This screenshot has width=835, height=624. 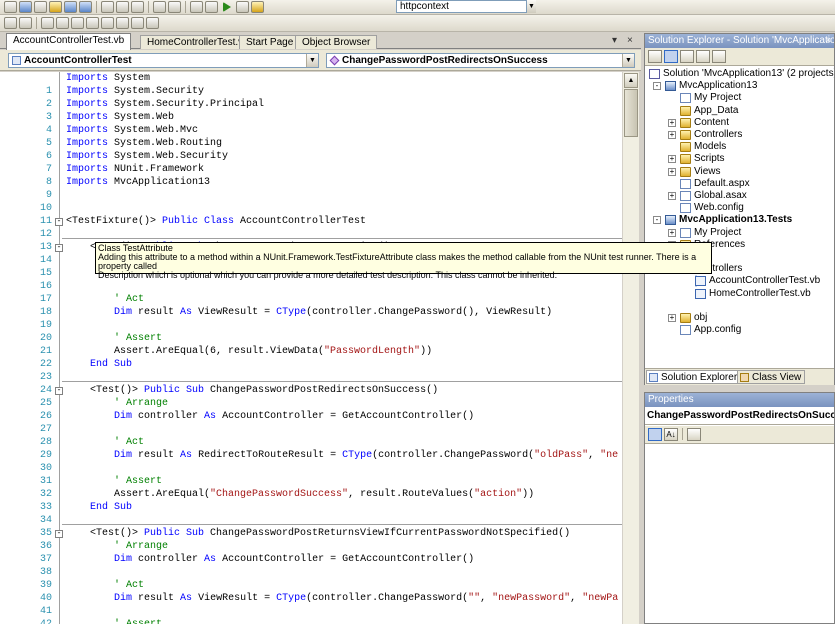 I want to click on tree-node: App.config, so click(x=710, y=330).